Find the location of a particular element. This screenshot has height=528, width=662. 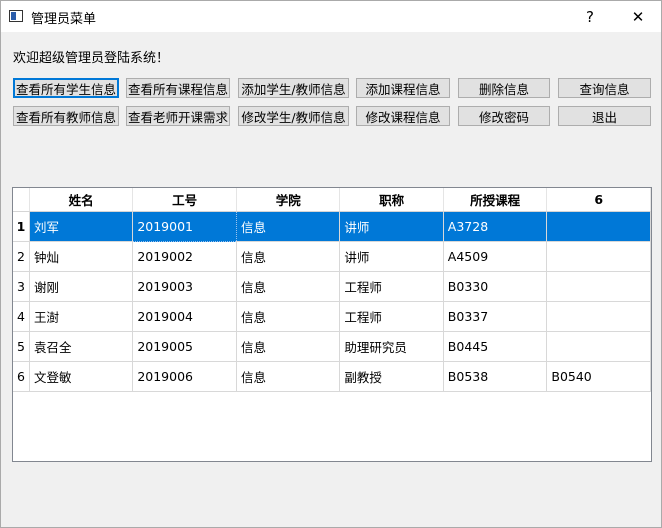

table-cell: 文登敏 is located at coordinates (81, 376).